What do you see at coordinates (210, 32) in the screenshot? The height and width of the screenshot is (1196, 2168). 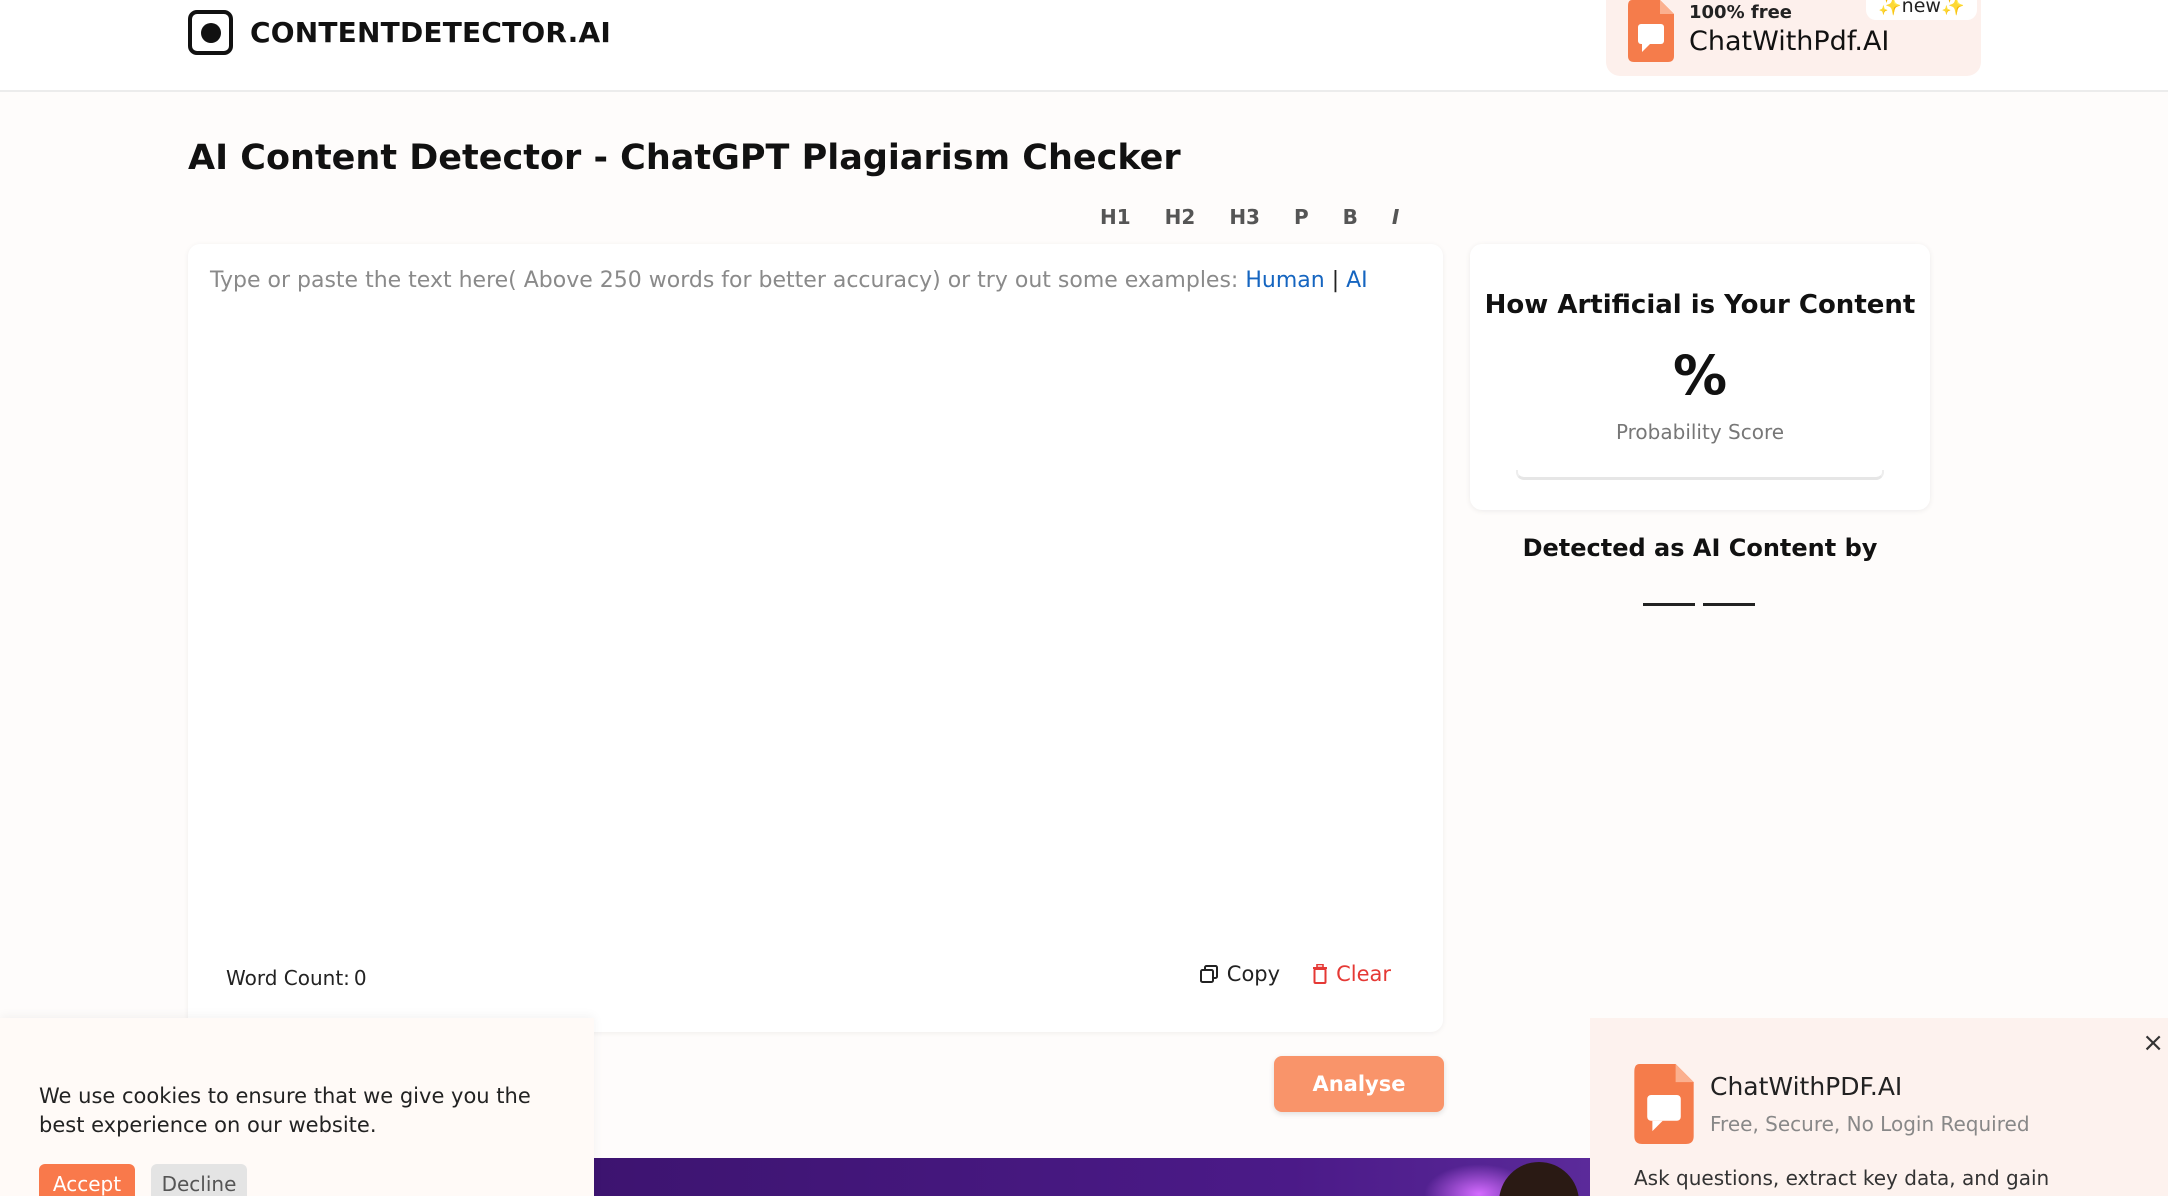 I see `logo-icon` at bounding box center [210, 32].